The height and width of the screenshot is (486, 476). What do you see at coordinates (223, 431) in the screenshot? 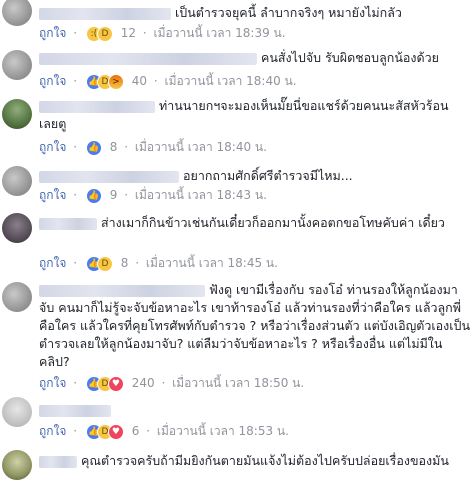
I see `timestamp: เมื่อวานนี้ เวลา 18:53 น.` at bounding box center [223, 431].